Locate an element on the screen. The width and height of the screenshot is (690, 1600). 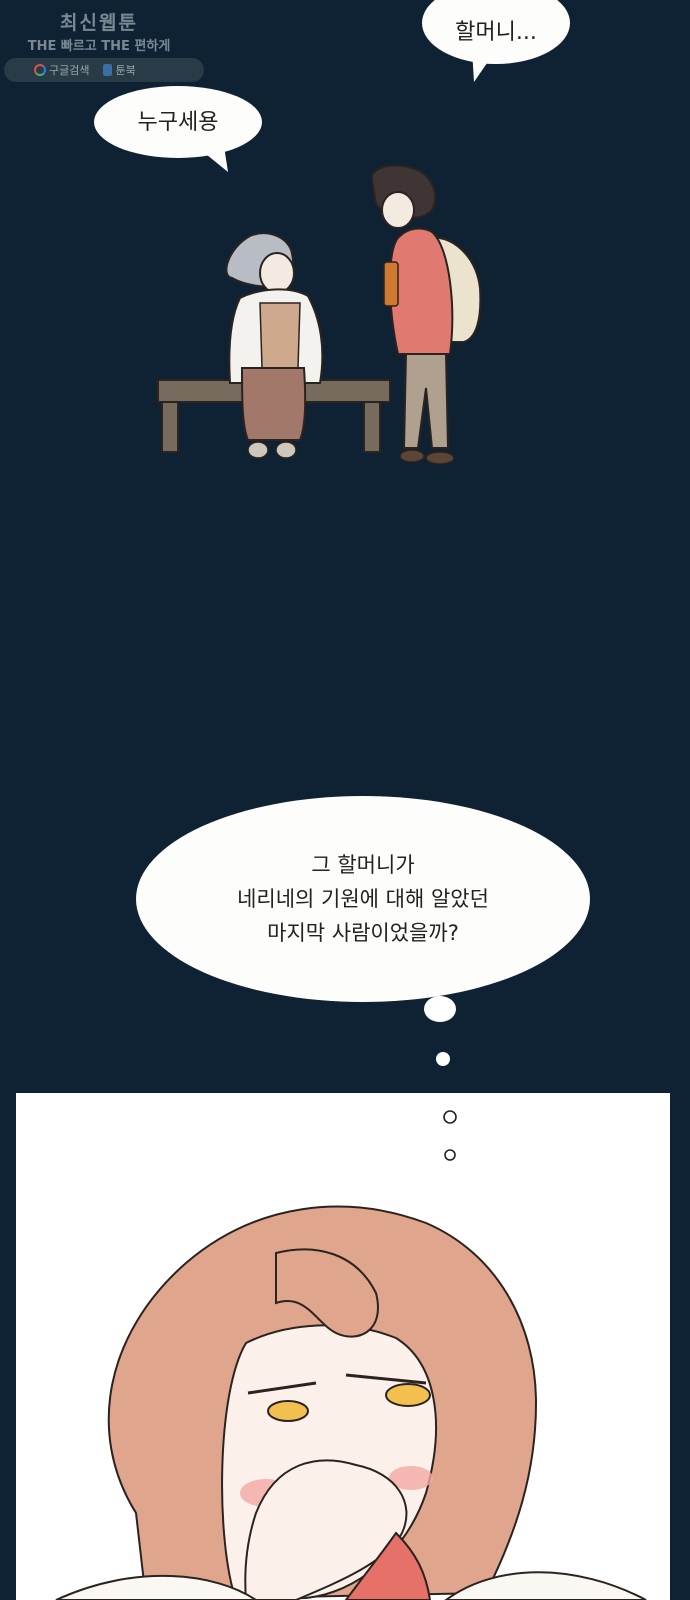
thought-line-1: 그 할머니가 is located at coordinates (363, 864).